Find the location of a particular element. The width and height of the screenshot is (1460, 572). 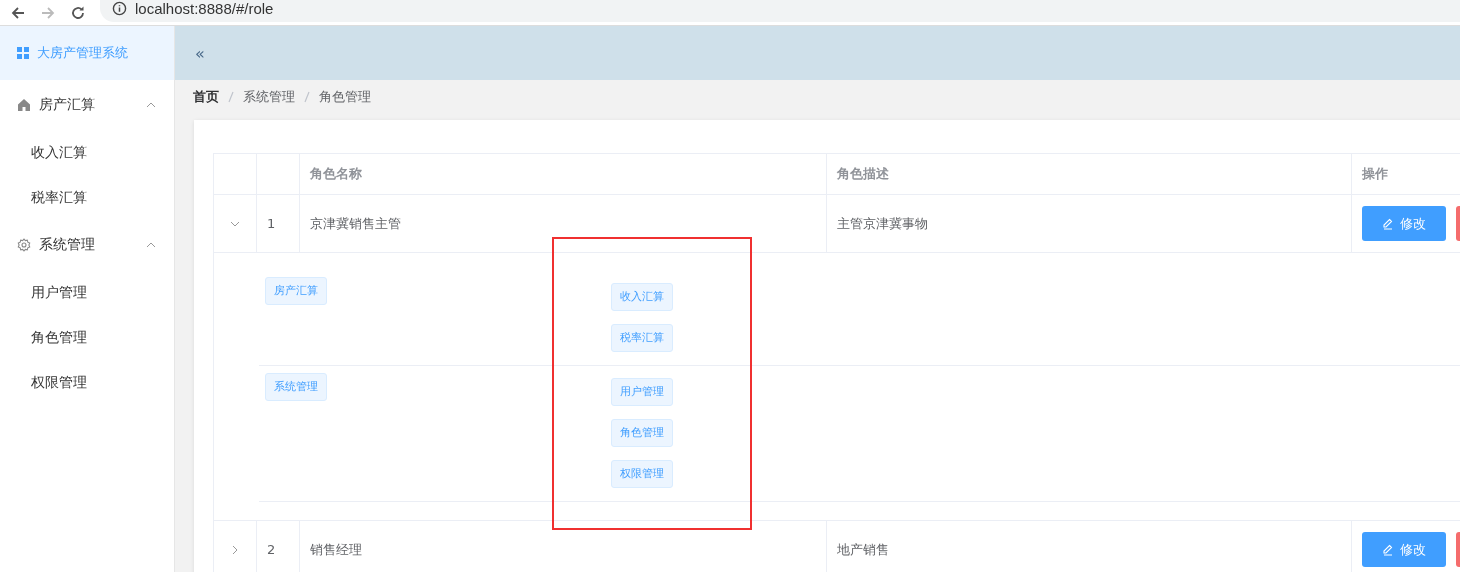

reload-icon is located at coordinates (78, 12).